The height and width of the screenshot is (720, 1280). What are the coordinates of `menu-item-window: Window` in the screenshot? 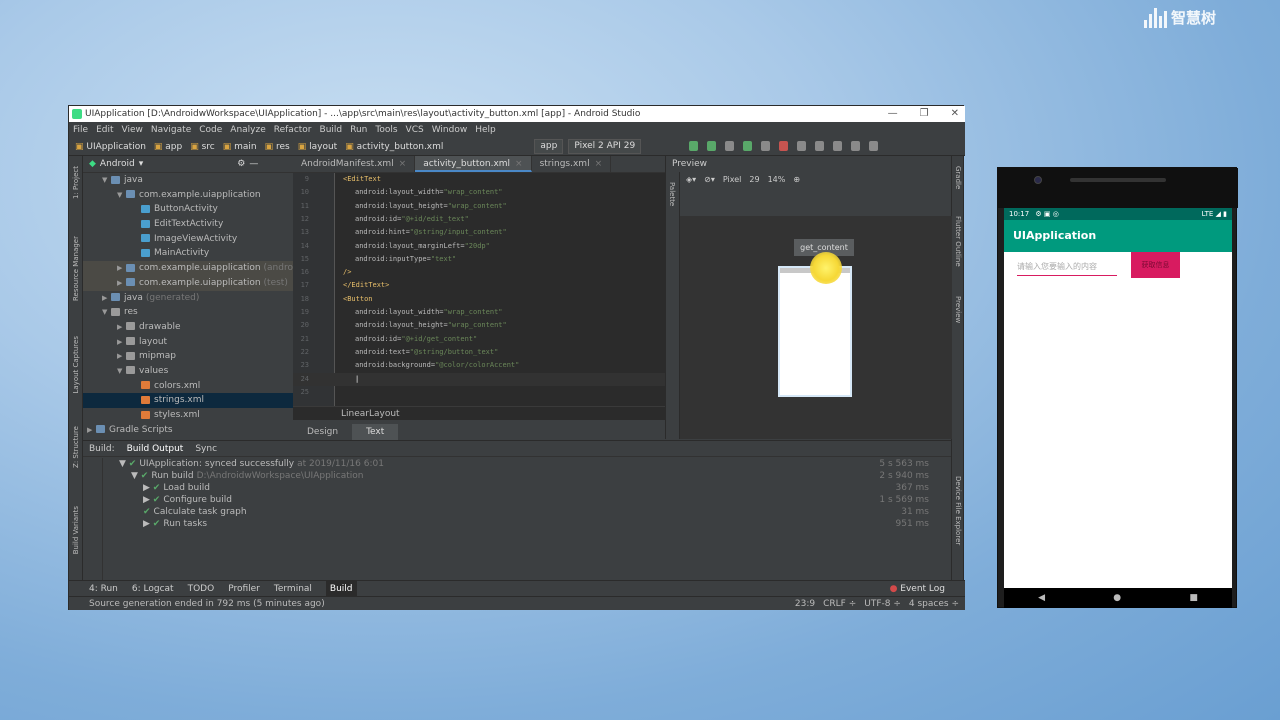 It's located at (450, 130).